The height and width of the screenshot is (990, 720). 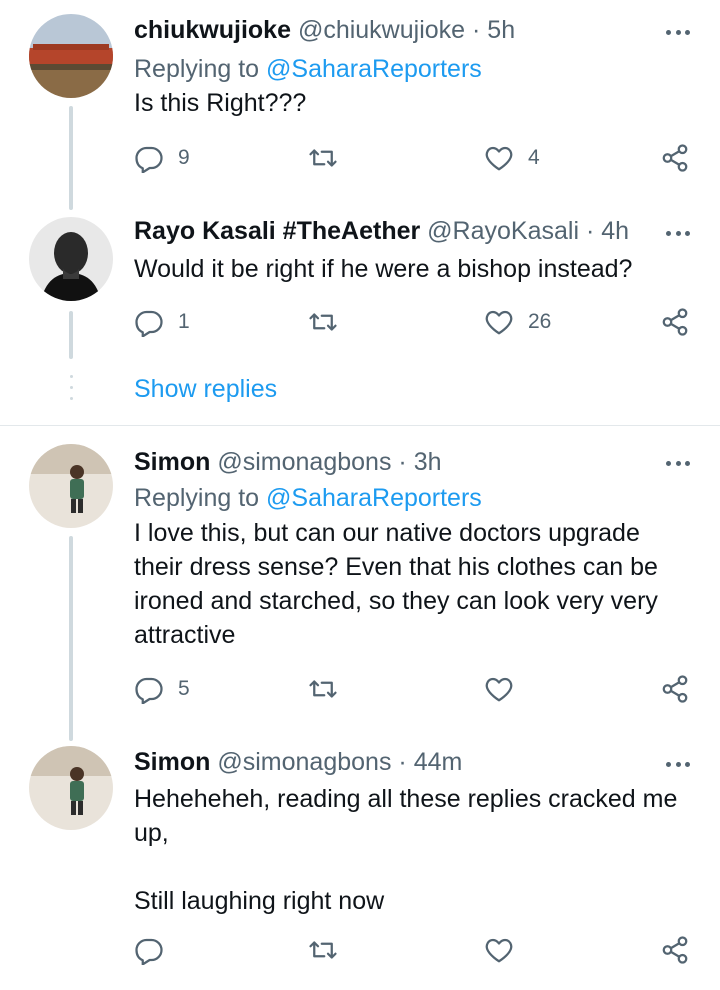 What do you see at coordinates (534, 157) in the screenshot?
I see `like-count: 4` at bounding box center [534, 157].